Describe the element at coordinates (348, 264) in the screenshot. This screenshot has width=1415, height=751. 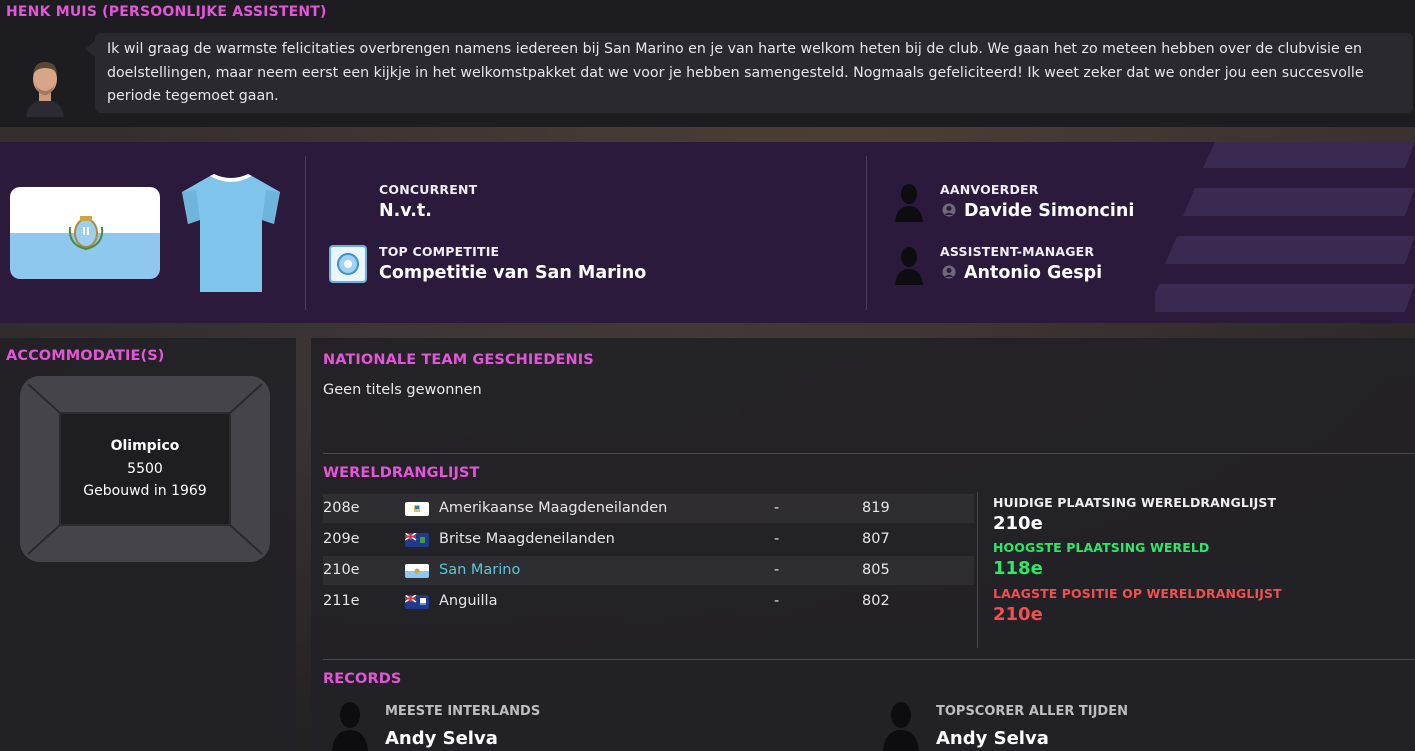
I see `competition-icon` at that location.